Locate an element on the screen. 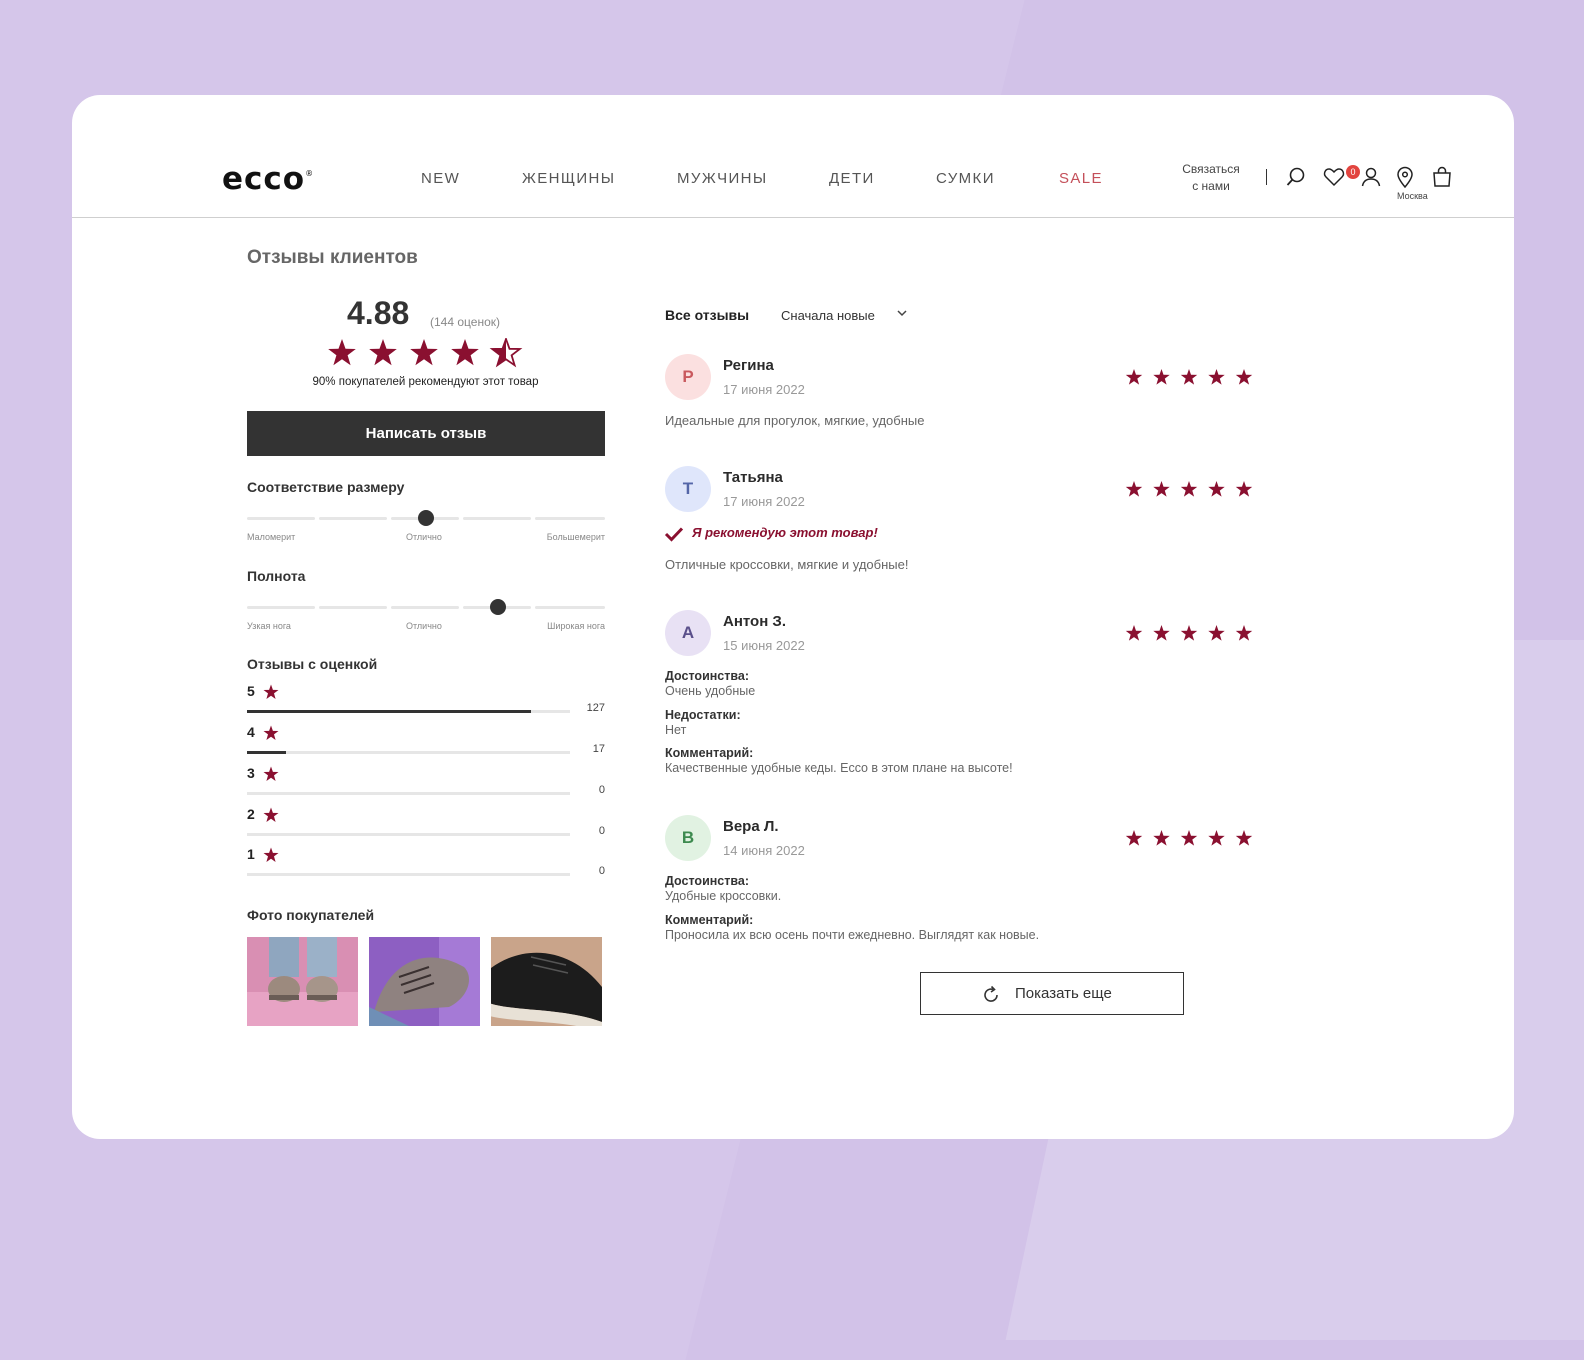 The height and width of the screenshot is (1360, 1584). nav-kids: ДЕТИ is located at coordinates (852, 178).